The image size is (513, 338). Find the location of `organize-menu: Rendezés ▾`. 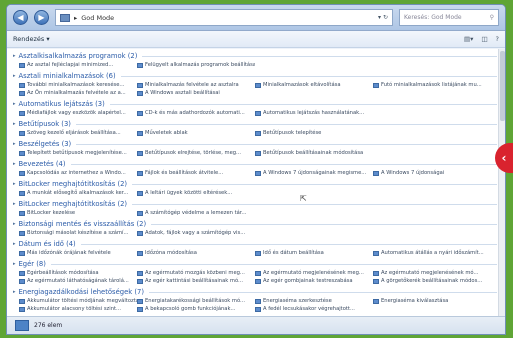

organize-menu: Rendezés ▾ is located at coordinates (31, 39).